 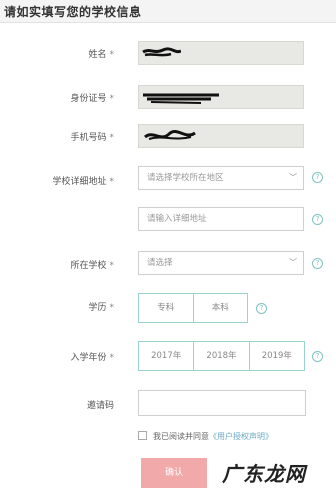 I want to click on school-select-placeholder: 请选择, so click(x=160, y=263).